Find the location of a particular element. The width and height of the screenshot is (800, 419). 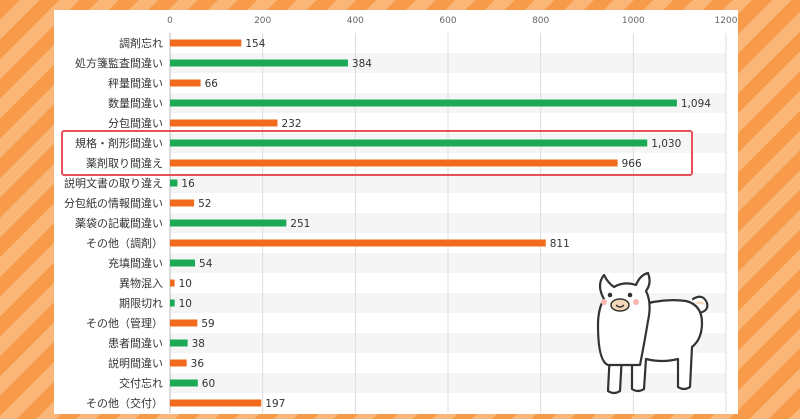

value-label: 36 is located at coordinates (198, 364).